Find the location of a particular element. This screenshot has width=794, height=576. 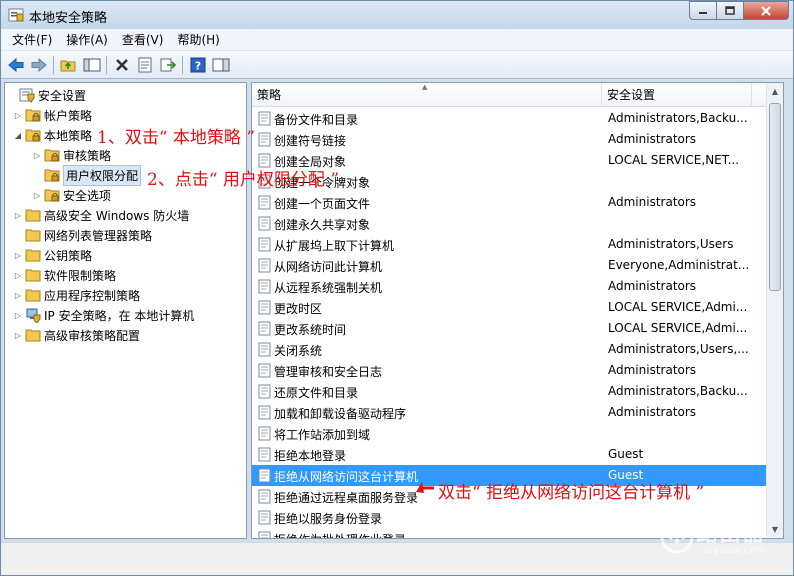

back-button is located at coordinates (15, 65).